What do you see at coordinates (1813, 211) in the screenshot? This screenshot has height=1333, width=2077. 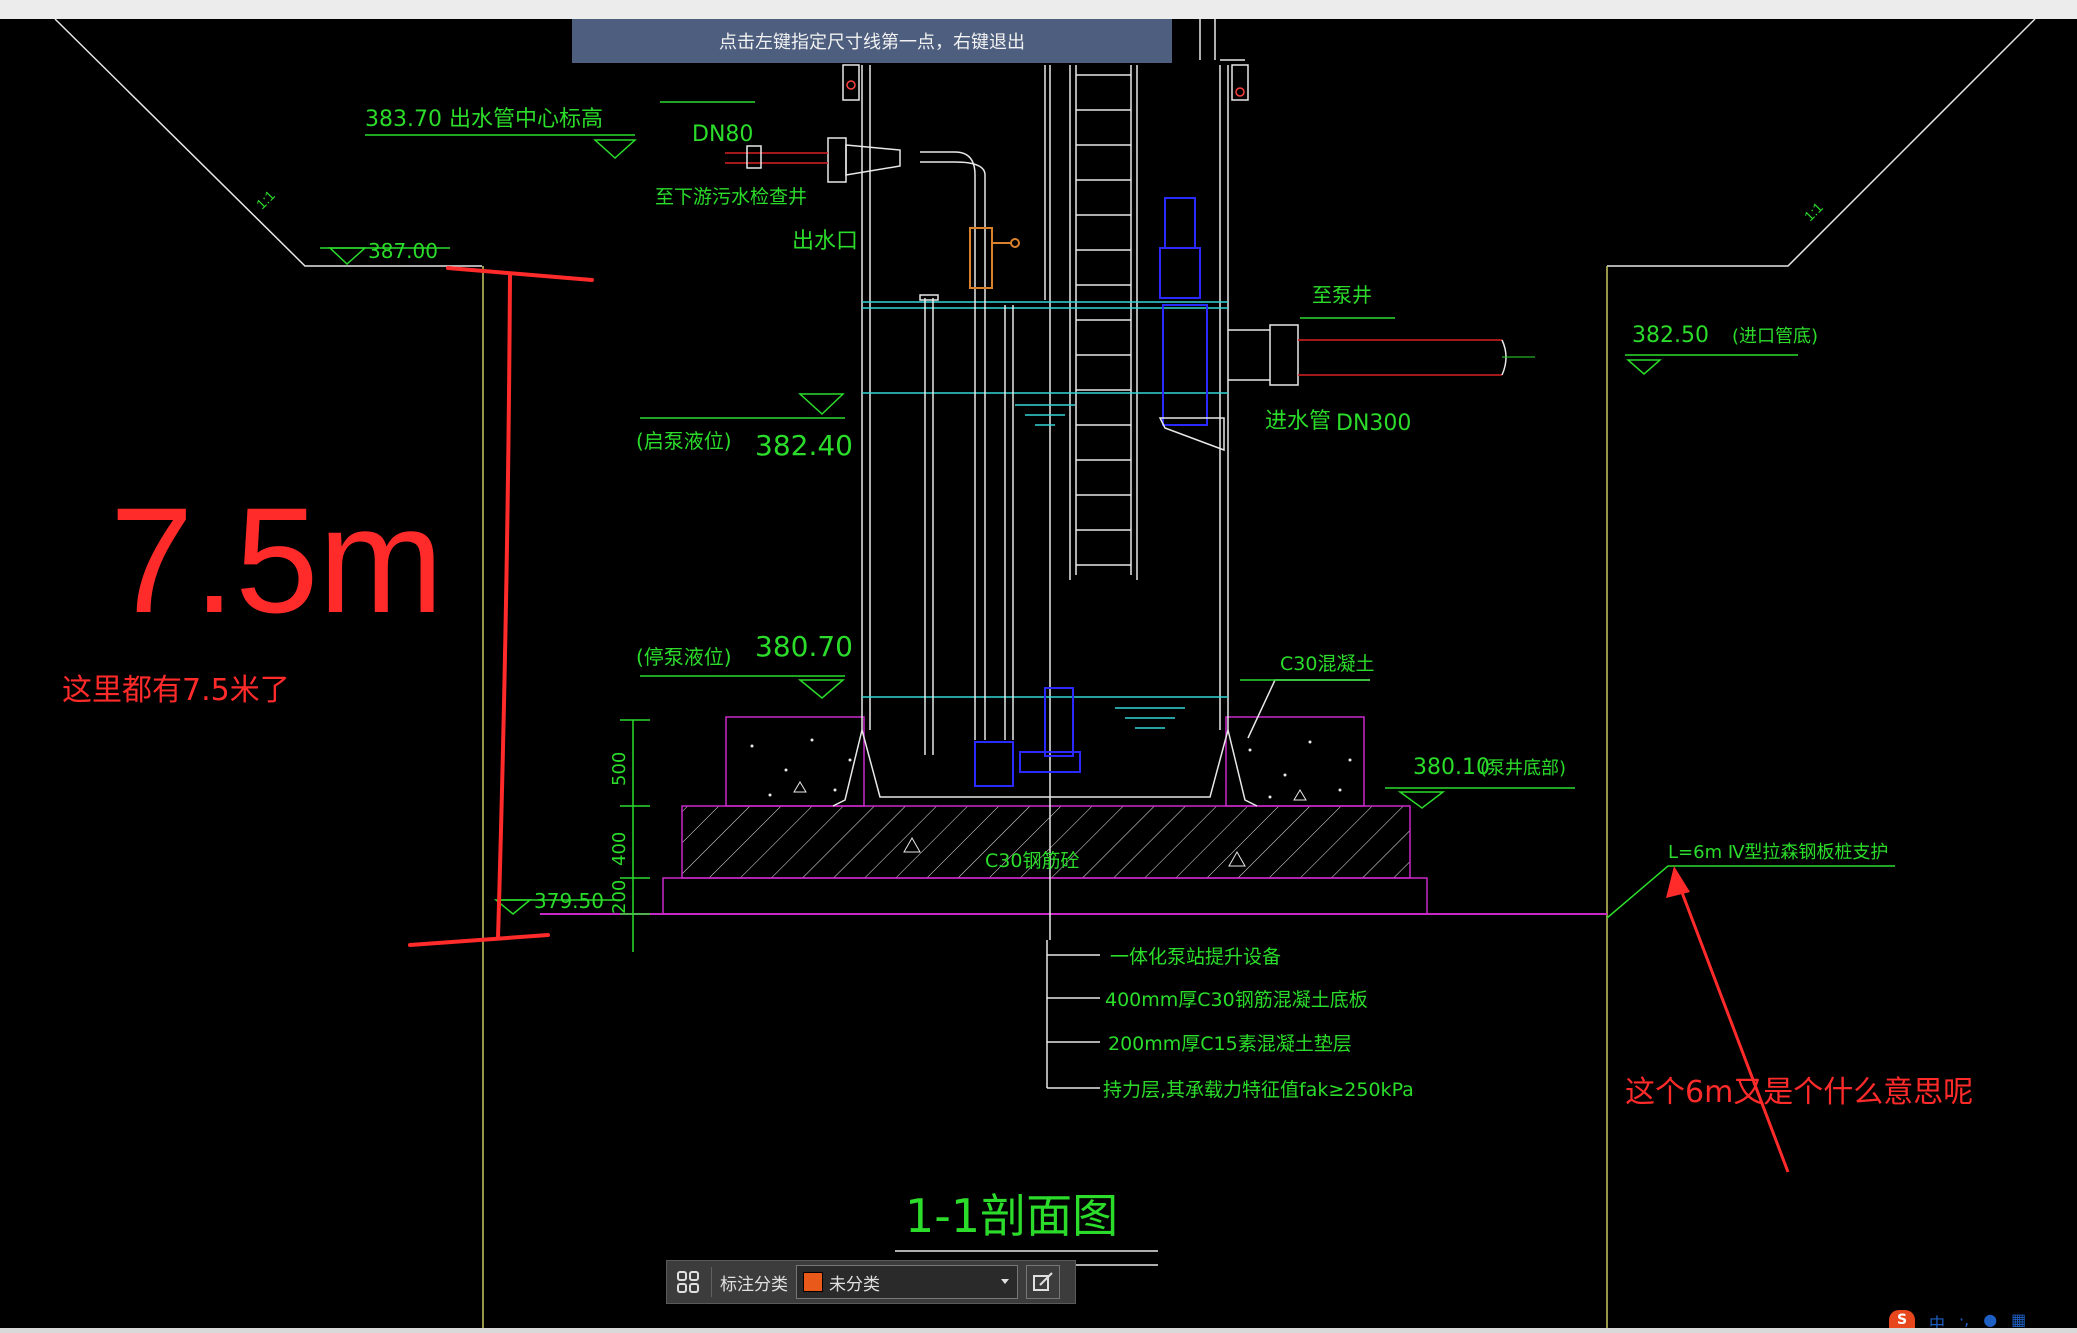 I see `slope-right: 1:1` at bounding box center [1813, 211].